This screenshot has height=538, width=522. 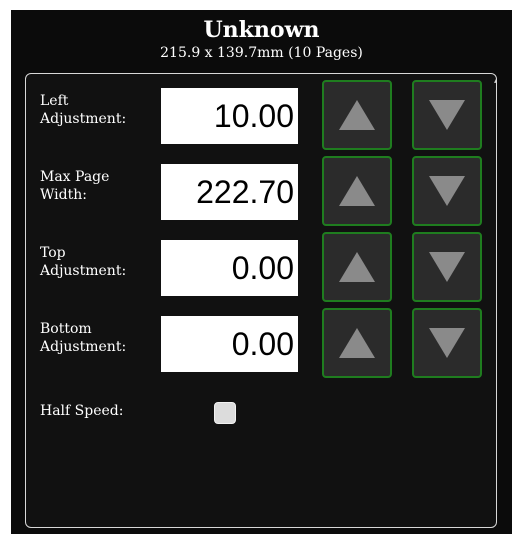 I want to click on left-adjustment-increment-button, so click(x=357, y=115).